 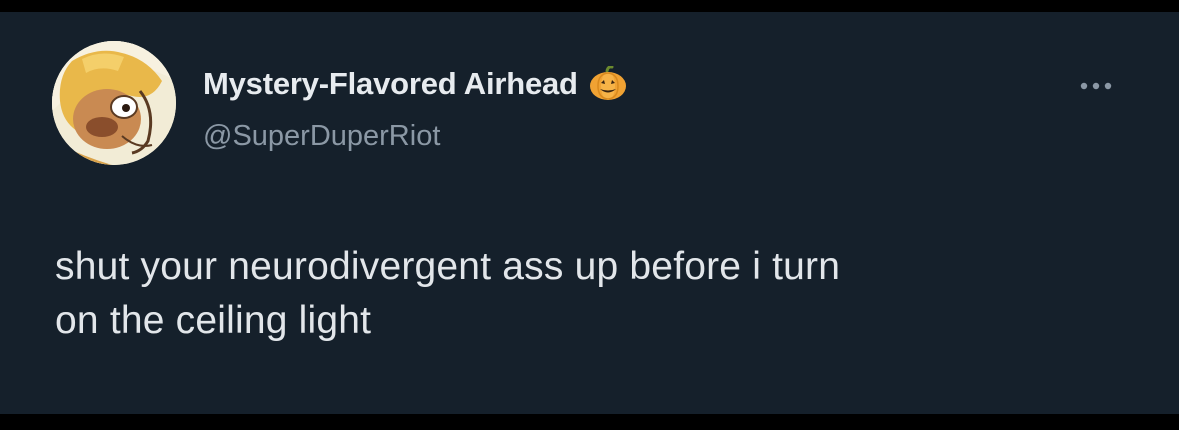 I want to click on cartoon-character-avatar-icon, so click(x=114, y=103).